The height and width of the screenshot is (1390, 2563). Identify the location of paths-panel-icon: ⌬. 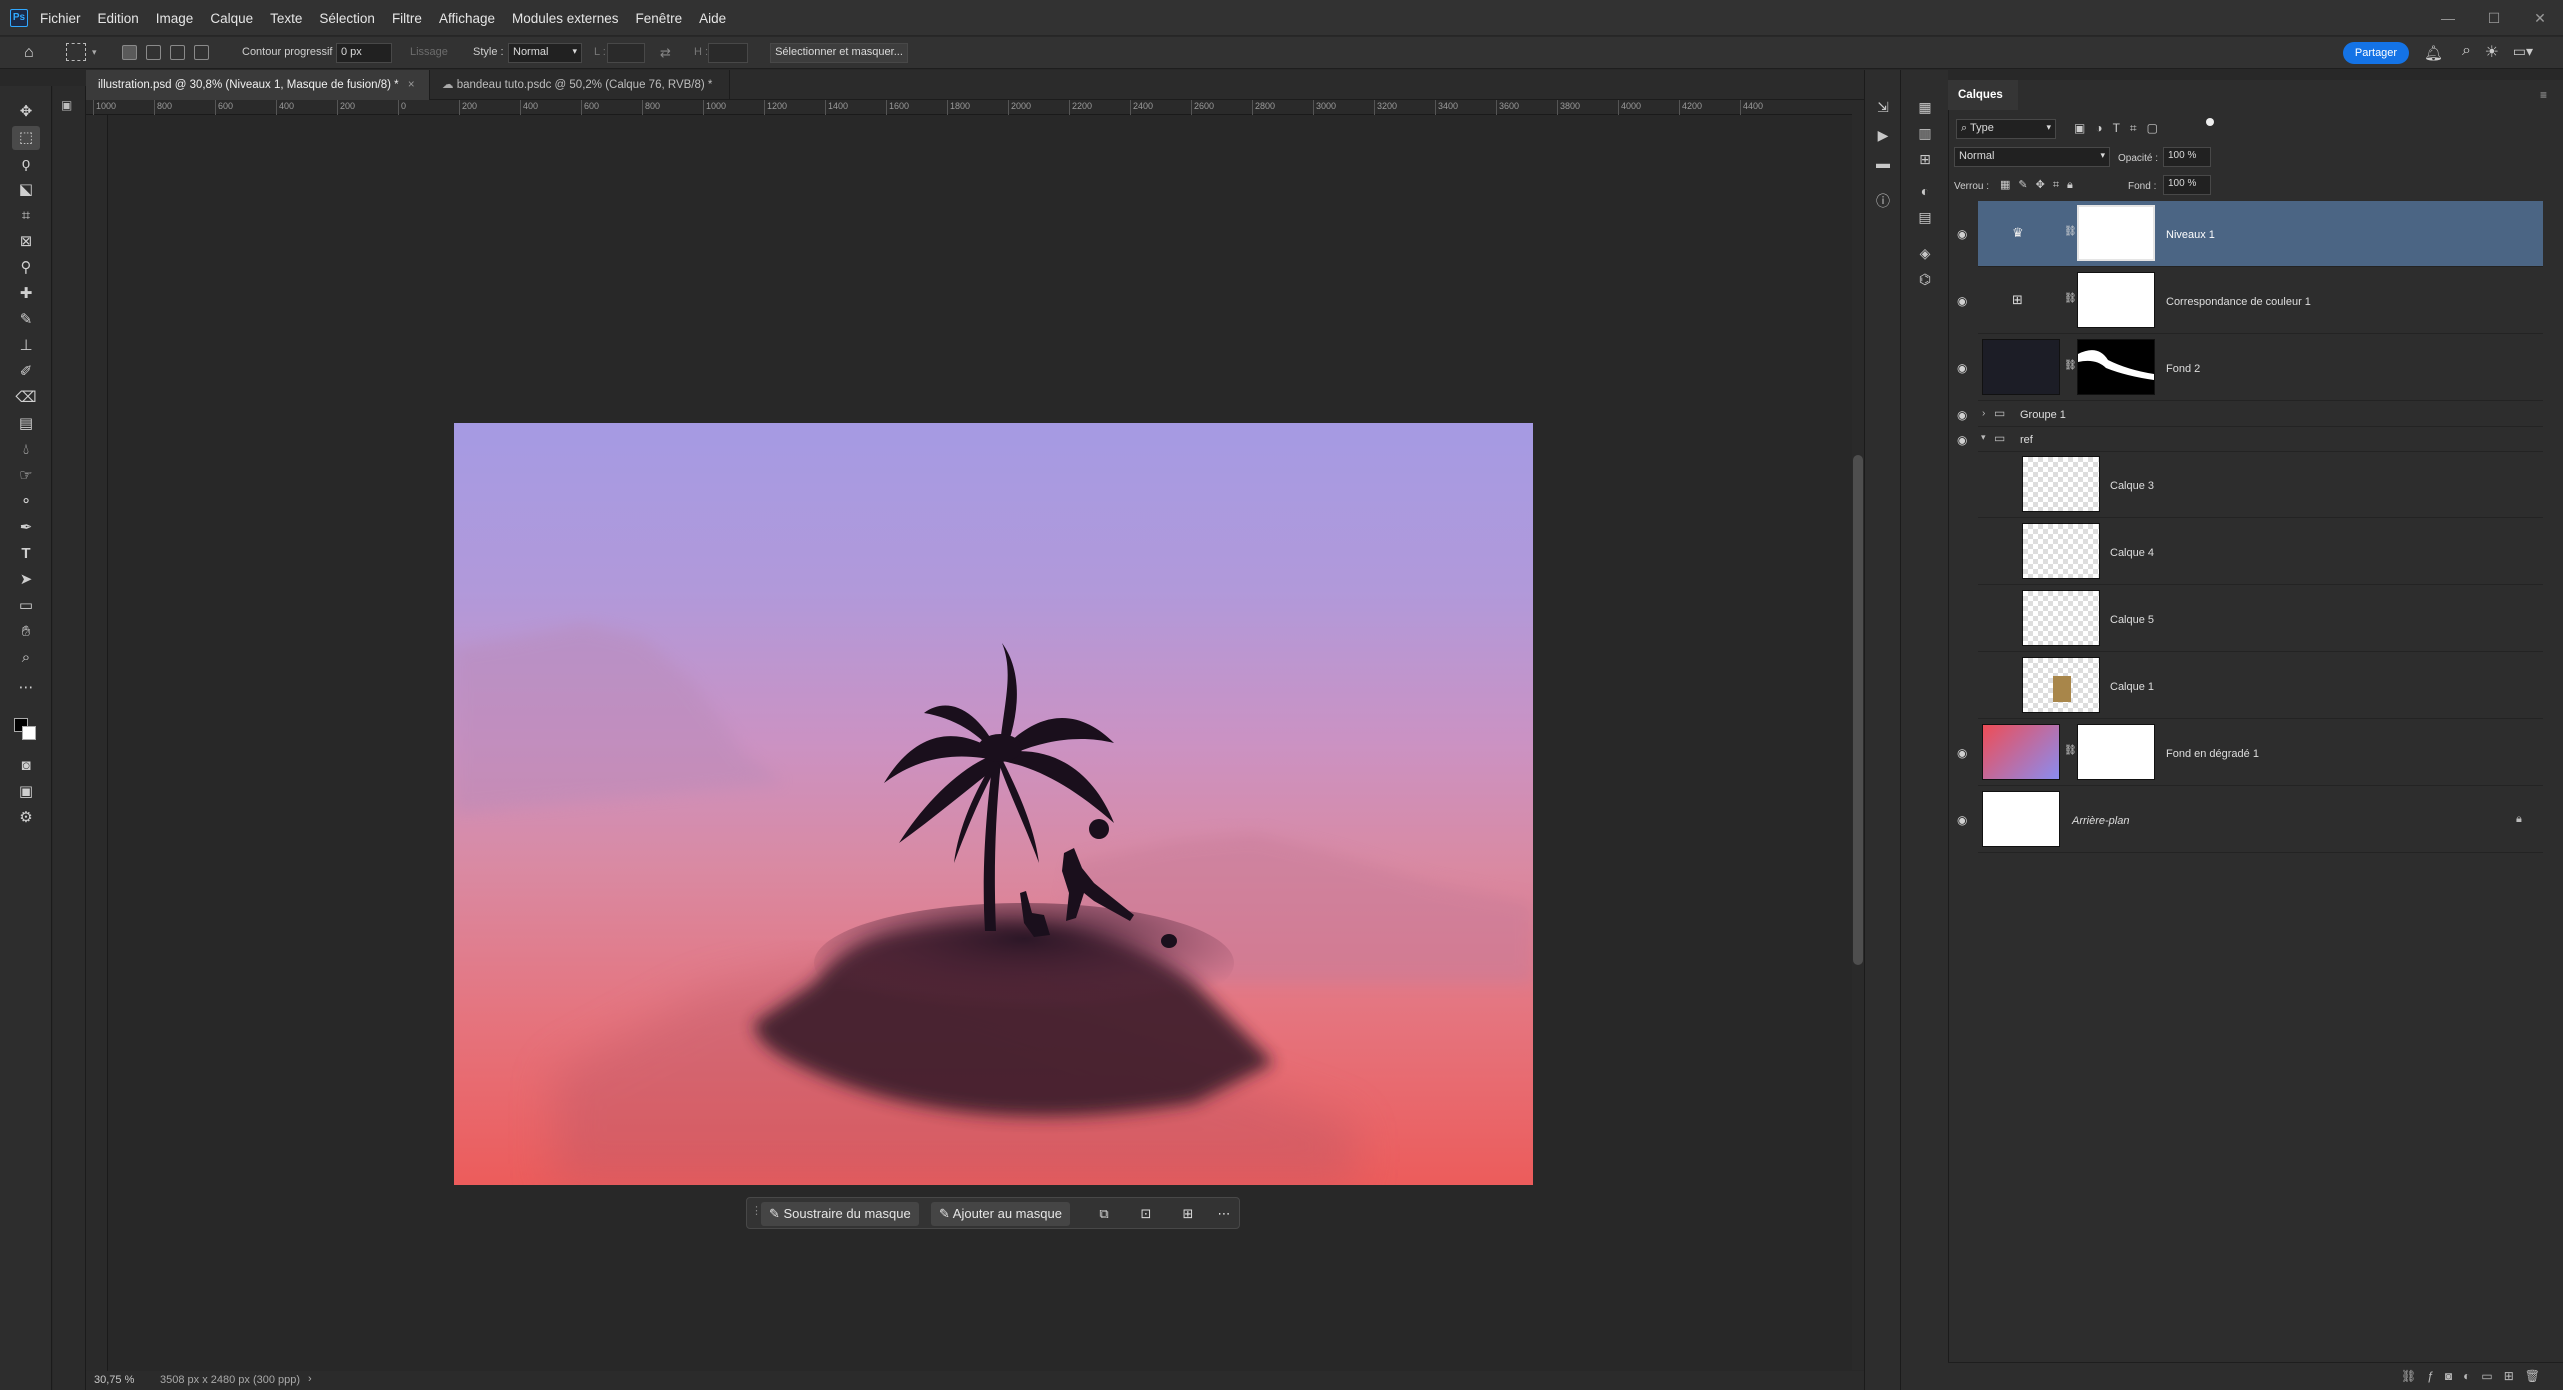
(1925, 279).